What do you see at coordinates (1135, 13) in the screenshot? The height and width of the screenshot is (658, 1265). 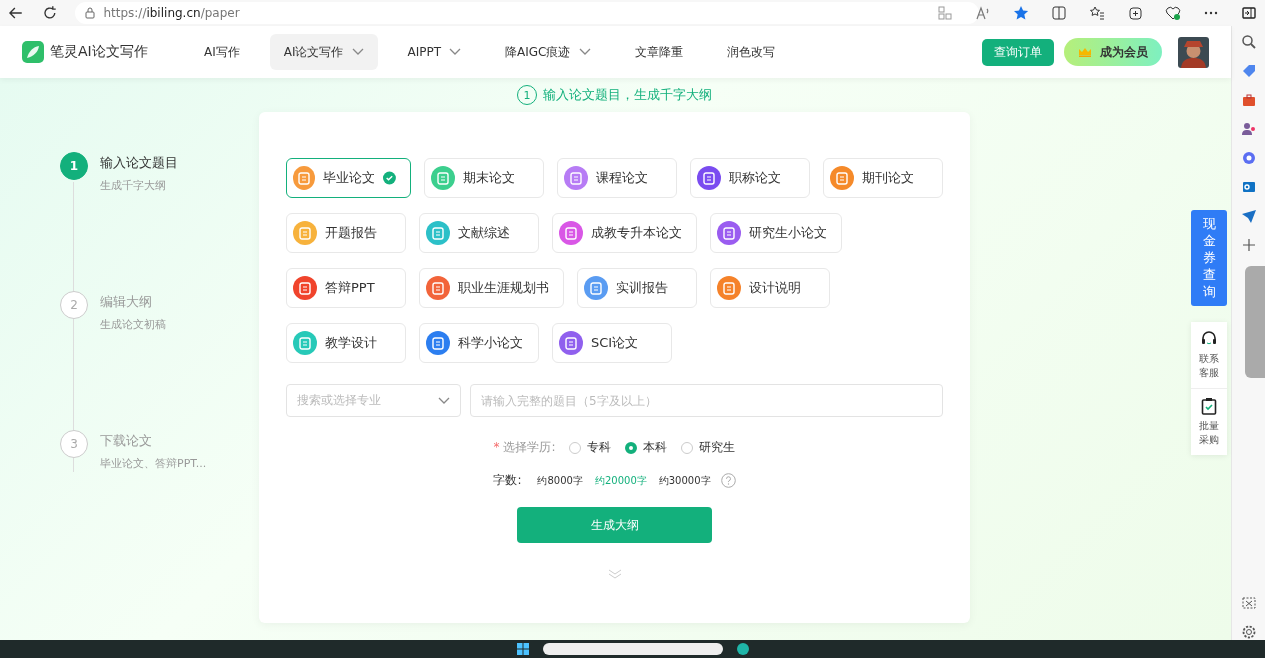 I see `collections-icon` at bounding box center [1135, 13].